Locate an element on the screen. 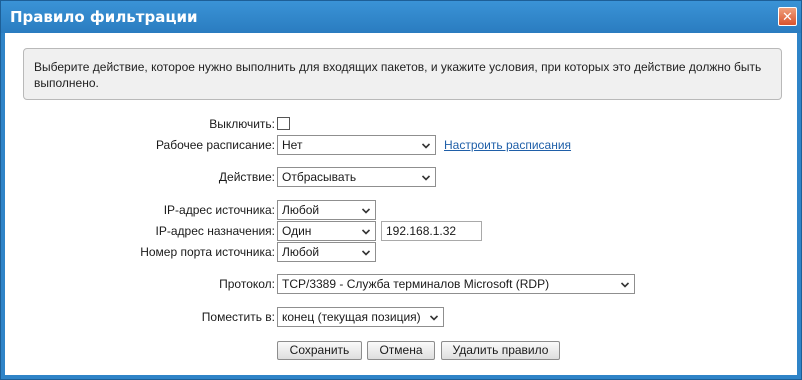  position-select: конец (текущая позиция) is located at coordinates (360, 317).